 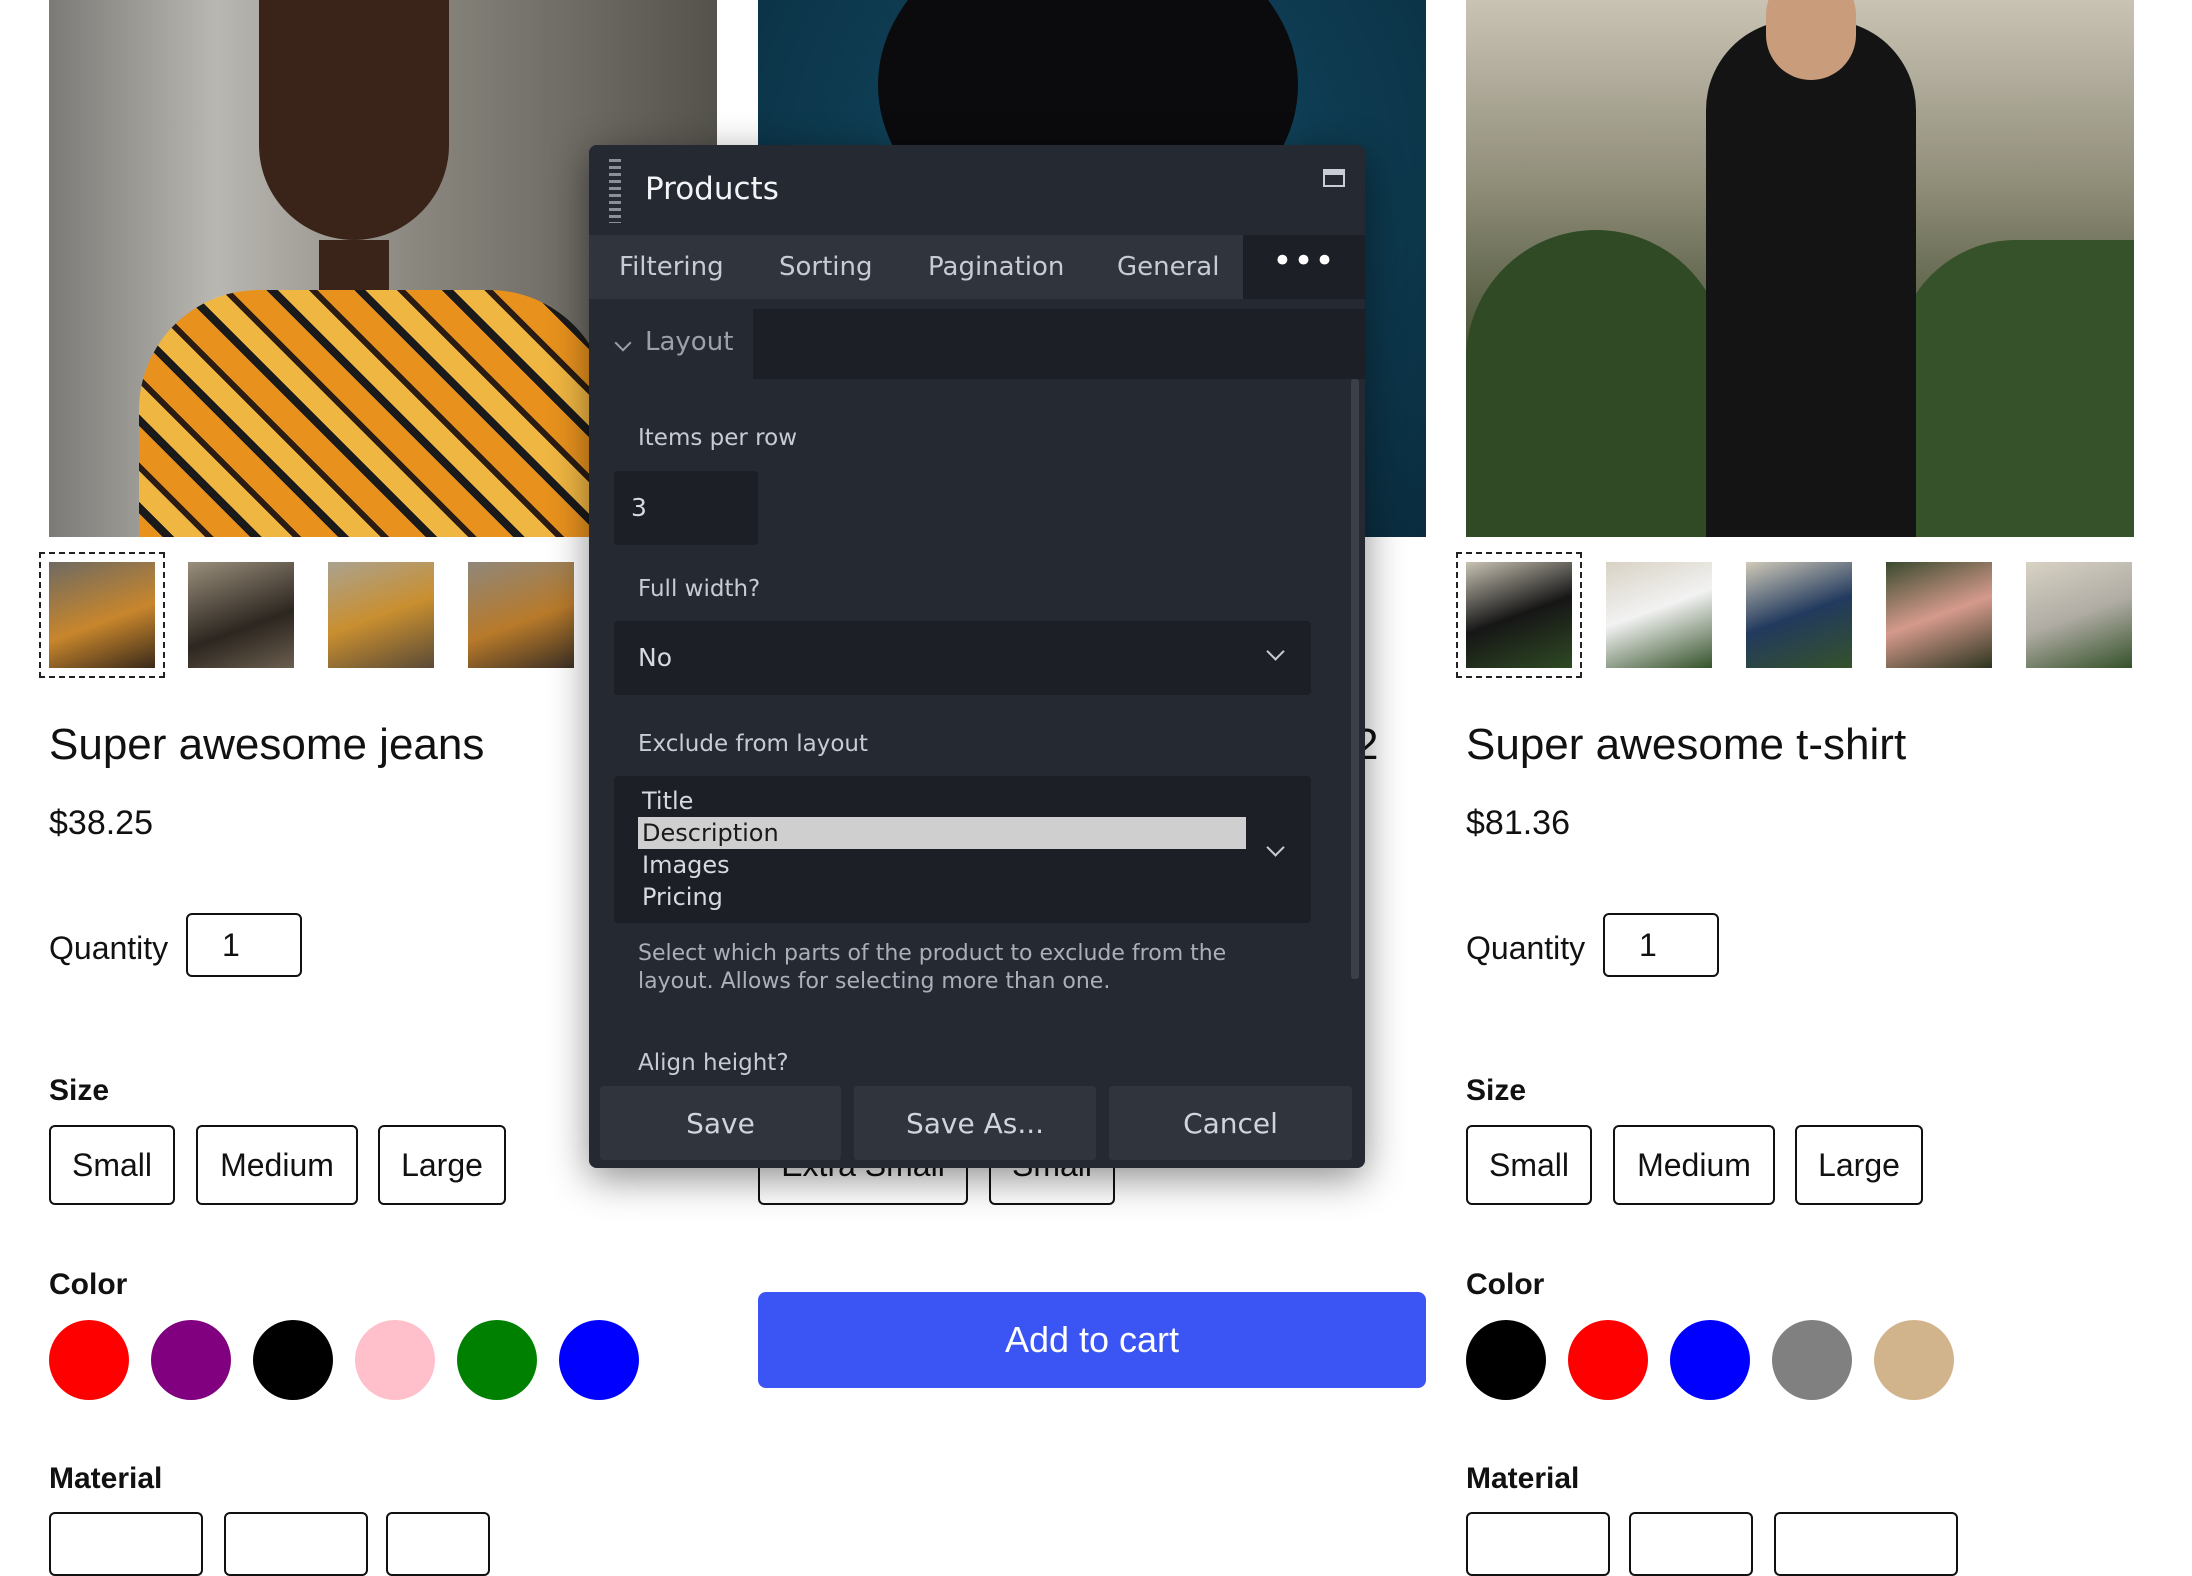 What do you see at coordinates (977, 344) in the screenshot?
I see `section-bar: Layout` at bounding box center [977, 344].